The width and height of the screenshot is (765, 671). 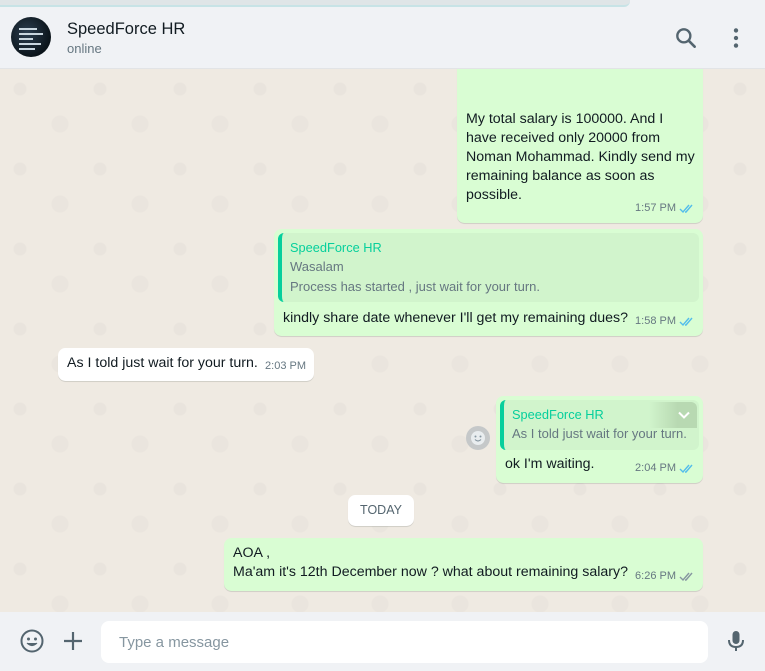 What do you see at coordinates (736, 38) in the screenshot?
I see `menu-dots-icon` at bounding box center [736, 38].